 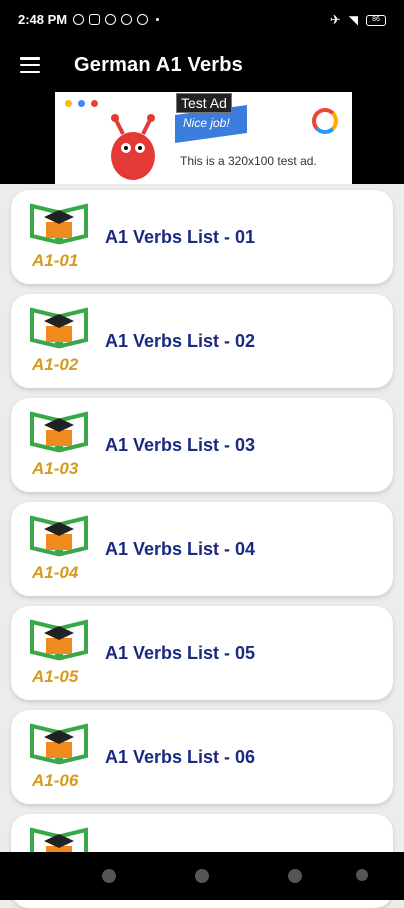 I want to click on airplane-mode-icon: ✈, so click(x=335, y=19).